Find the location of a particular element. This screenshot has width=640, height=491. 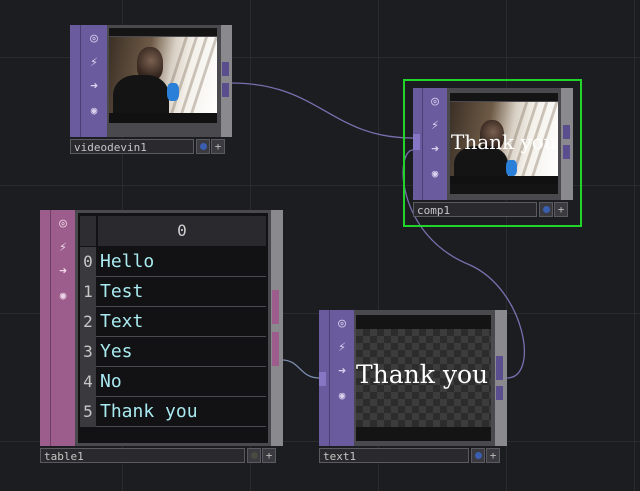

cell-value: Test is located at coordinates (120, 292).